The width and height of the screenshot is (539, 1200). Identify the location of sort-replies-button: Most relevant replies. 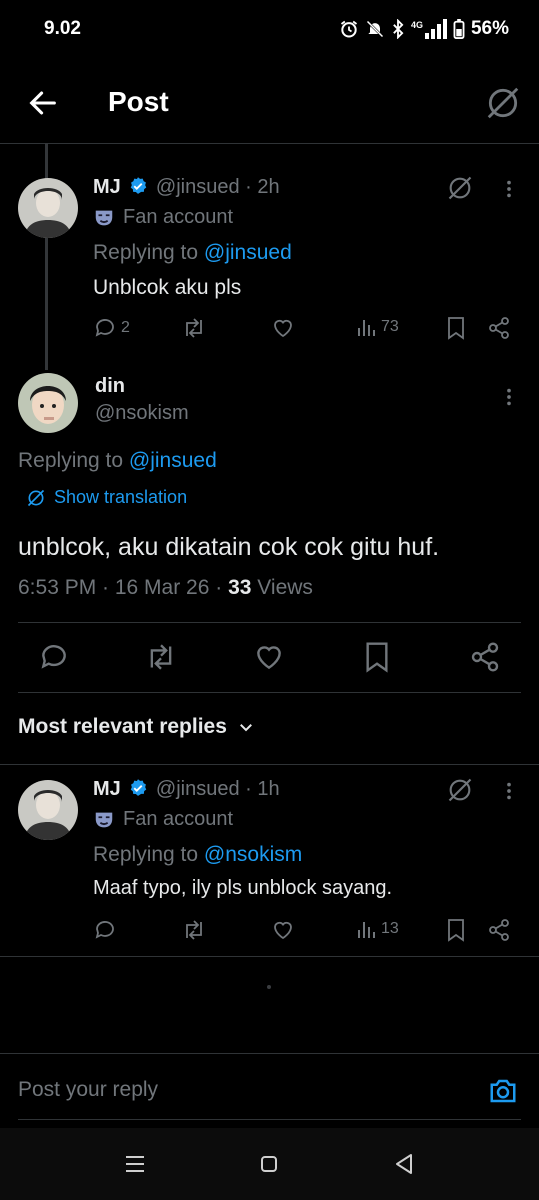
(136, 727).